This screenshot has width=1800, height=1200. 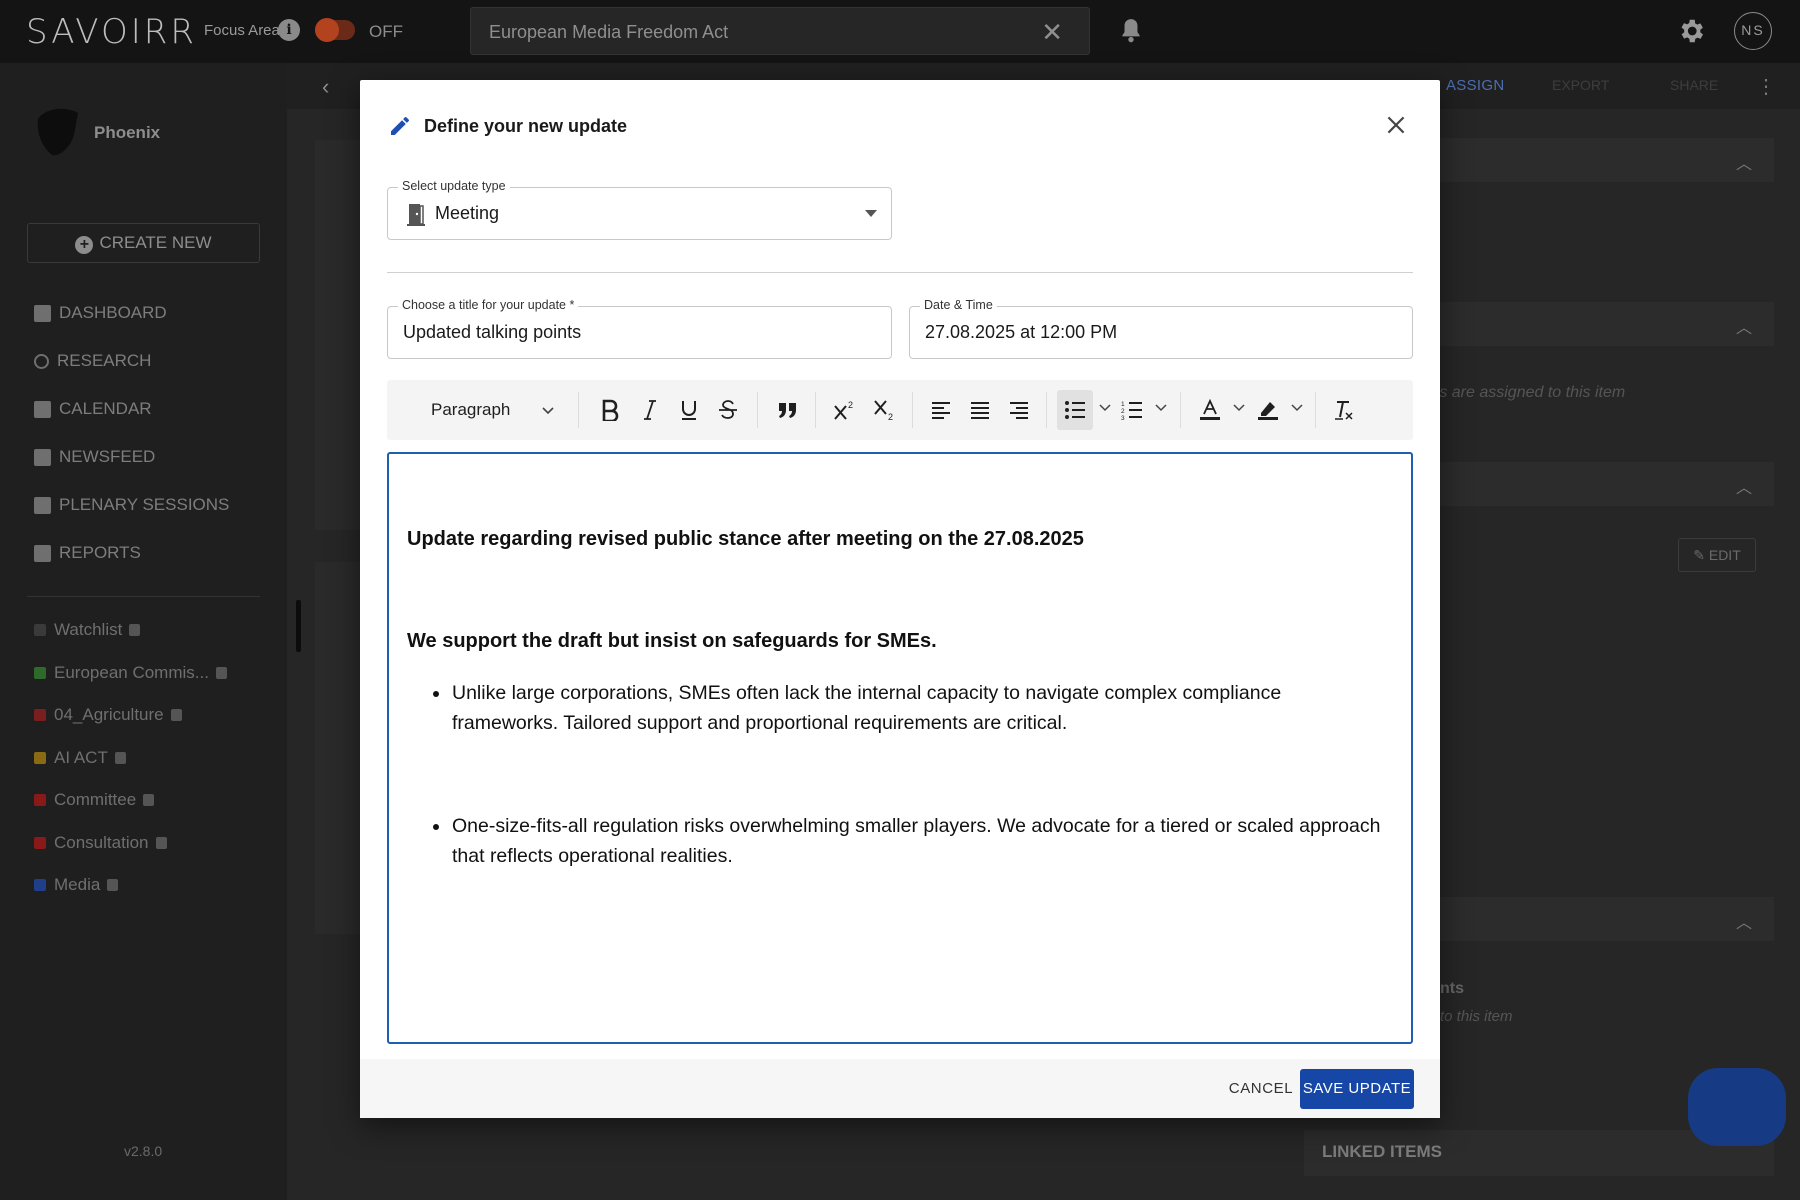 What do you see at coordinates (131, 361) in the screenshot?
I see `nav-item-research: RESEARCH` at bounding box center [131, 361].